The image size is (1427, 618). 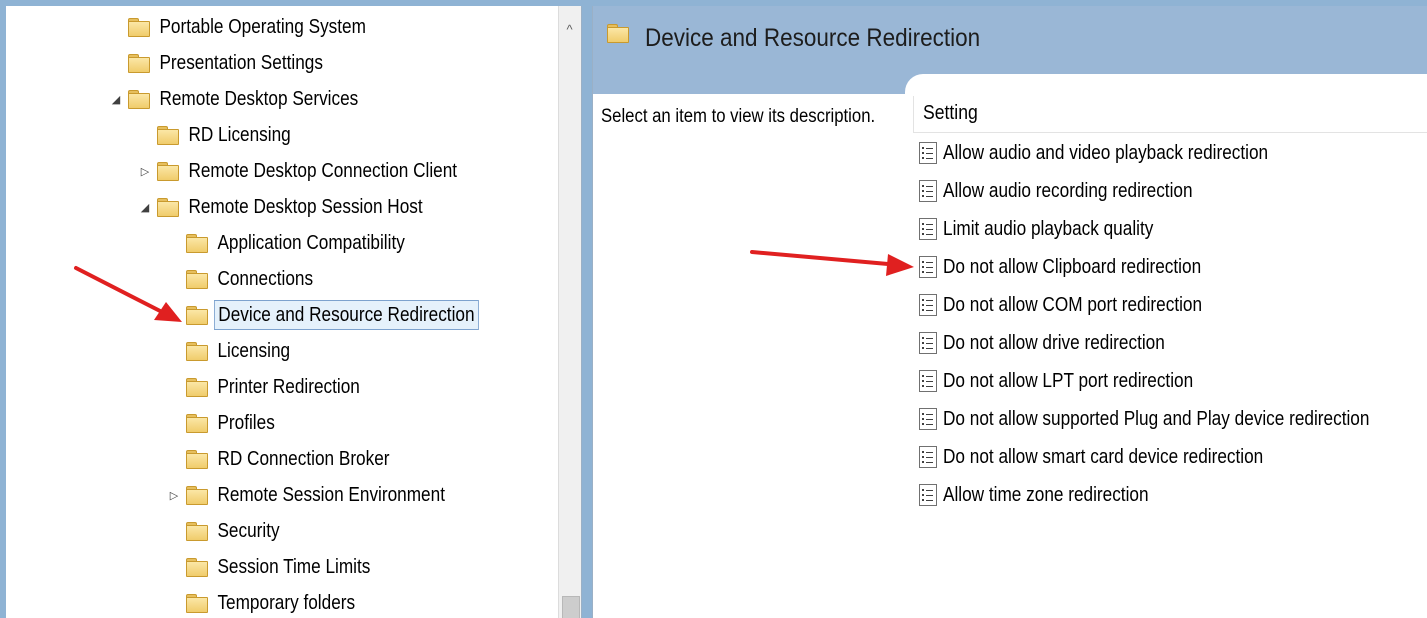 What do you see at coordinates (331, 495) in the screenshot?
I see `tree-item-label: Remote Session Environment` at bounding box center [331, 495].